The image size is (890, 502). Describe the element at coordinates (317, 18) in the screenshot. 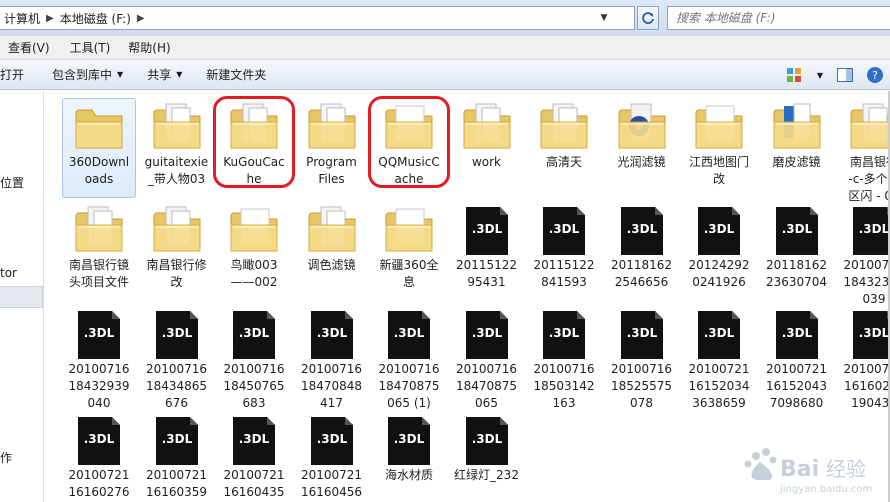

I see `address-bar: 计算机 ▶ 本地磁盘 (F:) ▶ ▼` at that location.